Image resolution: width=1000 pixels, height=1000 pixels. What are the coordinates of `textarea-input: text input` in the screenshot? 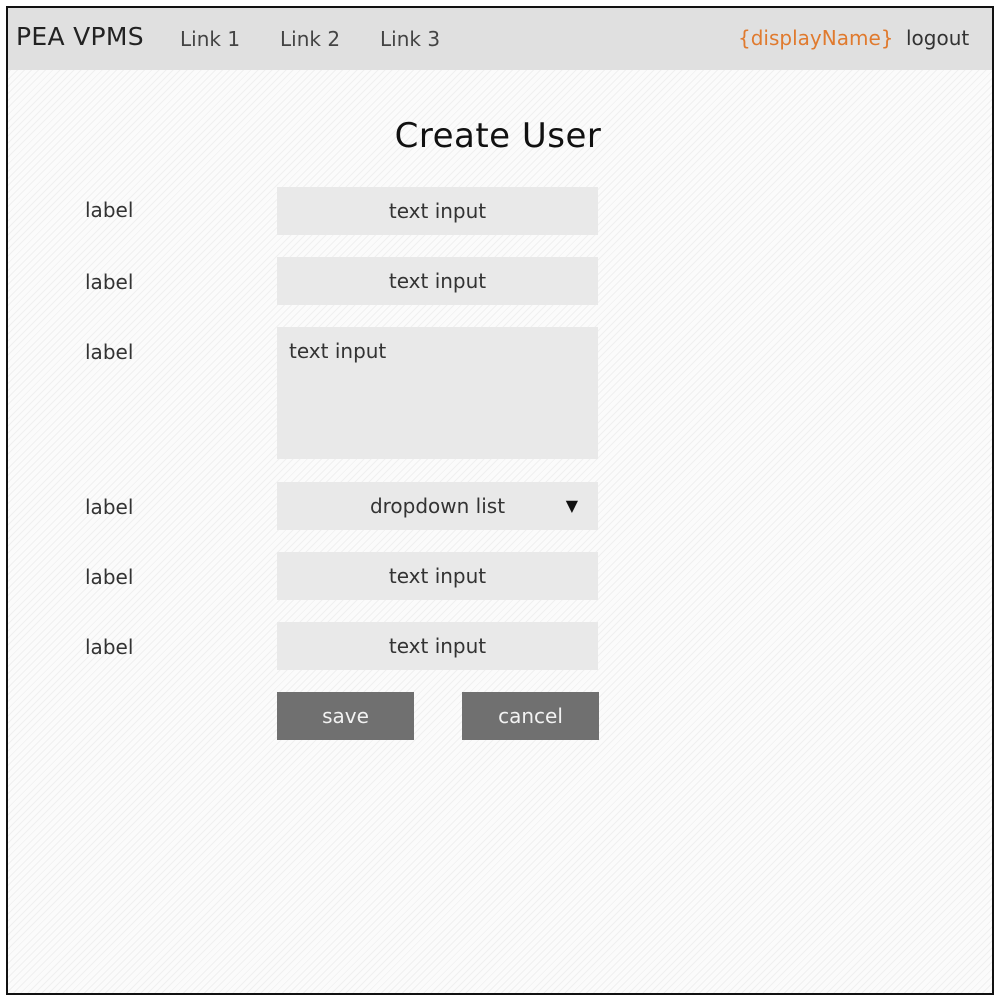 It's located at (437, 393).